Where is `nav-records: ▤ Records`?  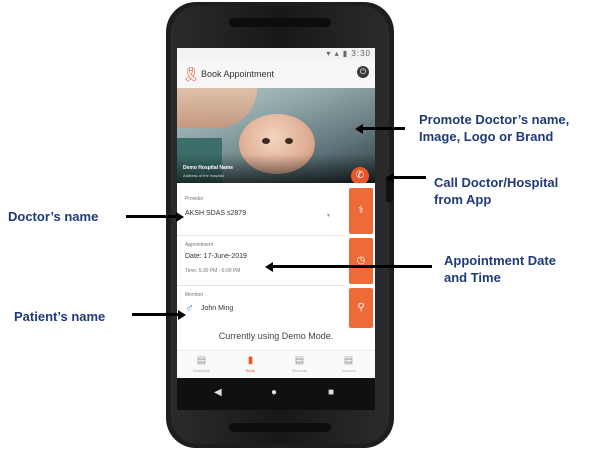
nav-records: ▤ Records is located at coordinates (299, 364).